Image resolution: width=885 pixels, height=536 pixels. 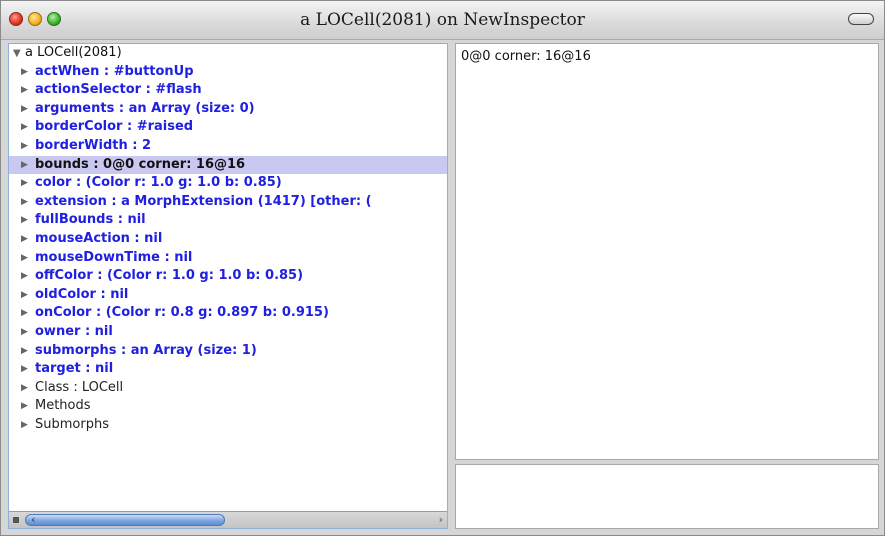 What do you see at coordinates (228, 369) in the screenshot?
I see `tree-item: ▶ target : nil` at bounding box center [228, 369].